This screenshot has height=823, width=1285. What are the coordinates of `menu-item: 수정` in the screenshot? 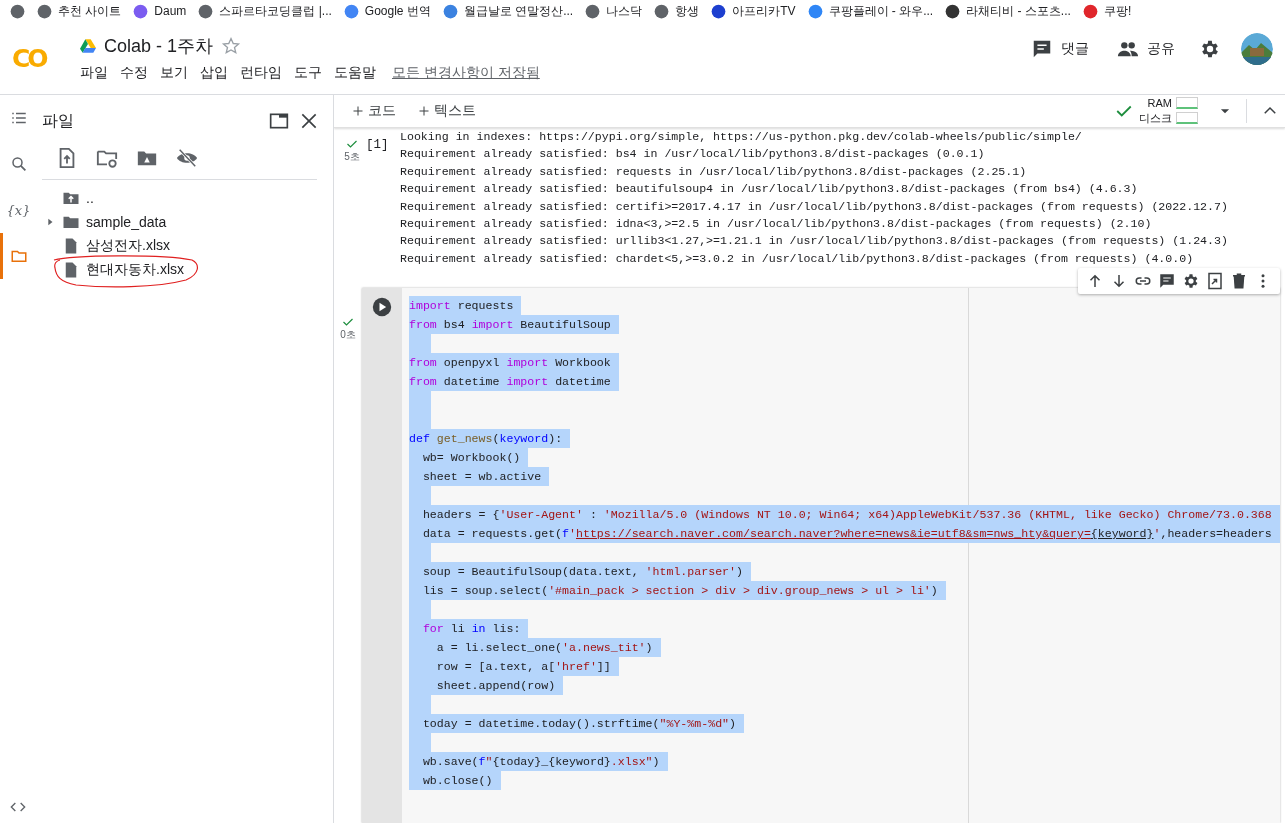 It's located at (137, 73).